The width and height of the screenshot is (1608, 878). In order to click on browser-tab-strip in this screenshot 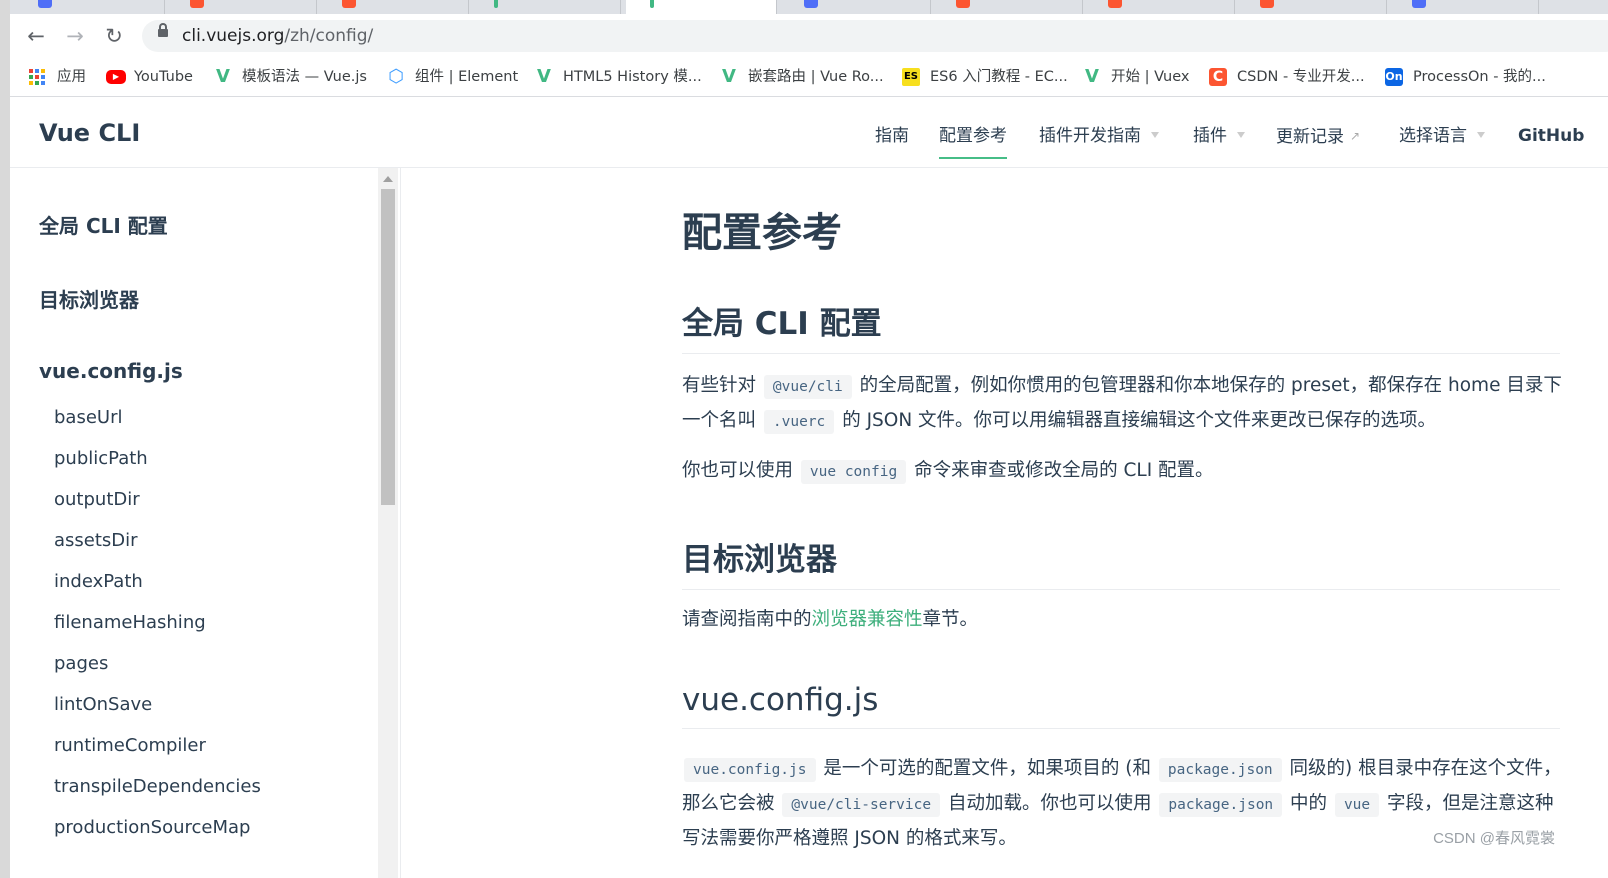, I will do `click(804, 7)`.